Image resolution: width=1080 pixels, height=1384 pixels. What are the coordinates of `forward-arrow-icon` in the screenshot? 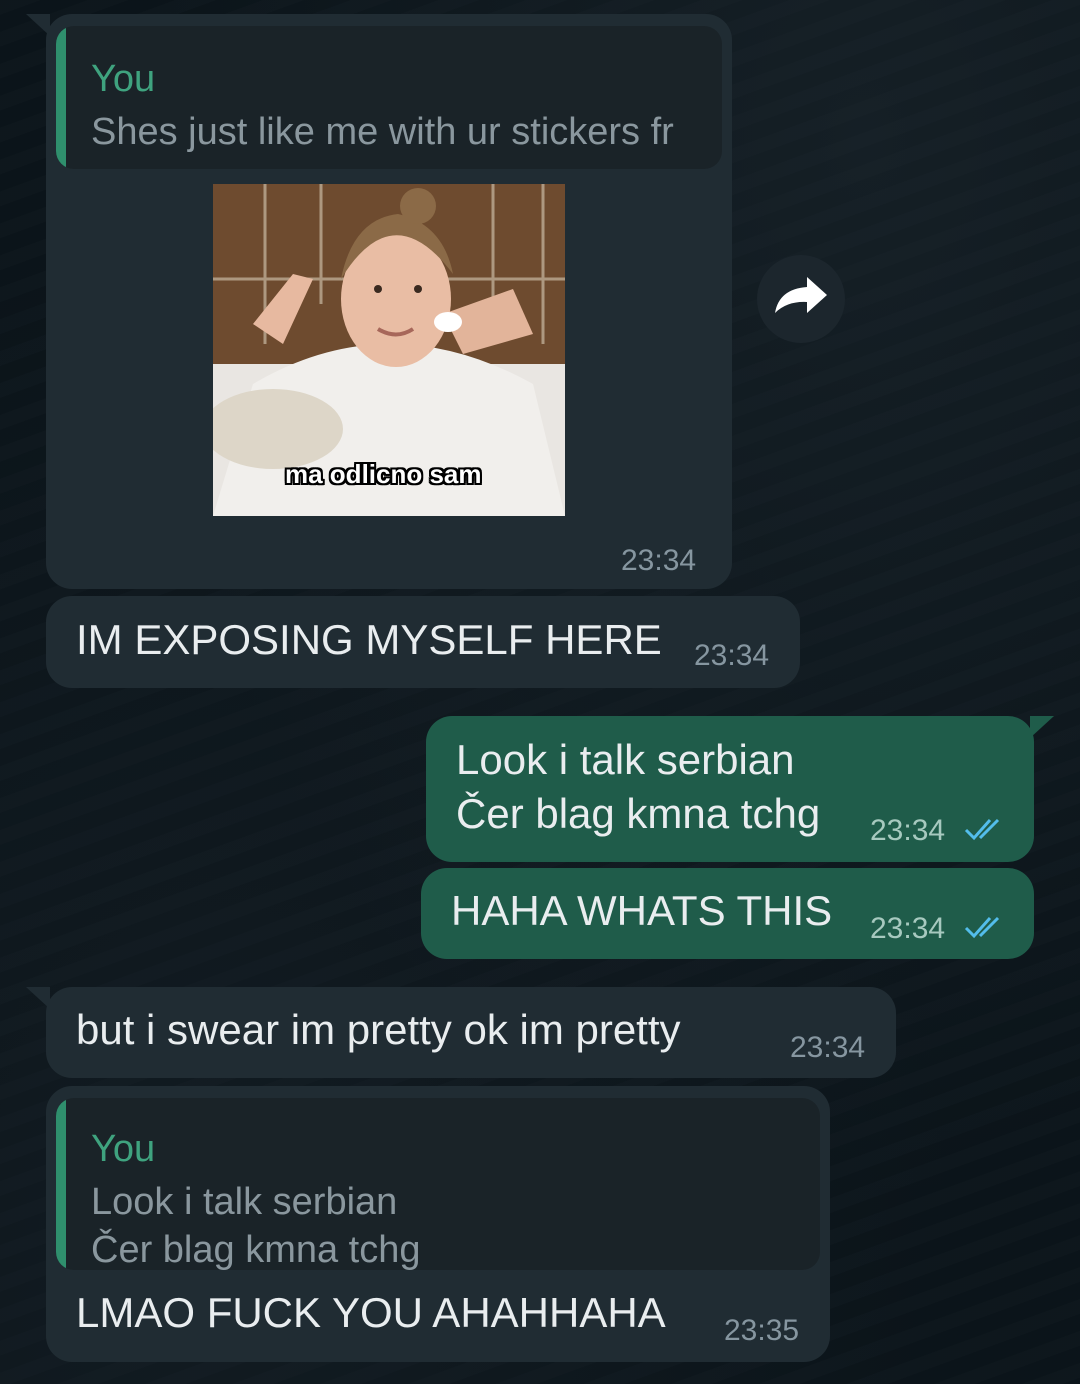 It's located at (801, 295).